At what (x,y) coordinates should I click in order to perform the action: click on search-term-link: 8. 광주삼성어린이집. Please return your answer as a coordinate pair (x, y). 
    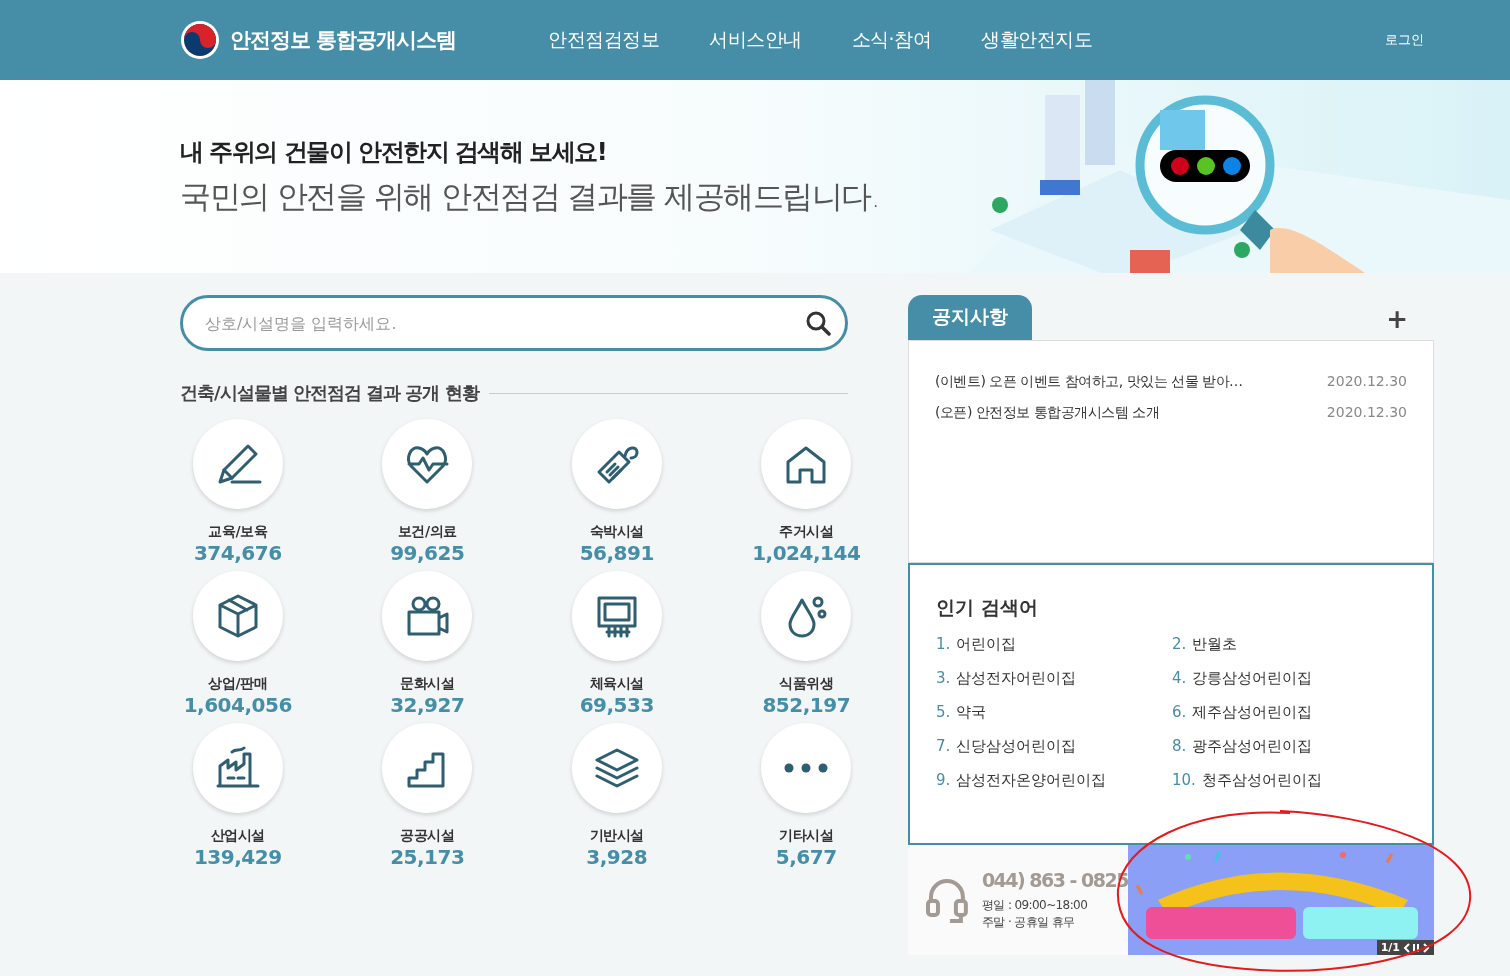
    Looking at the image, I should click on (1289, 746).